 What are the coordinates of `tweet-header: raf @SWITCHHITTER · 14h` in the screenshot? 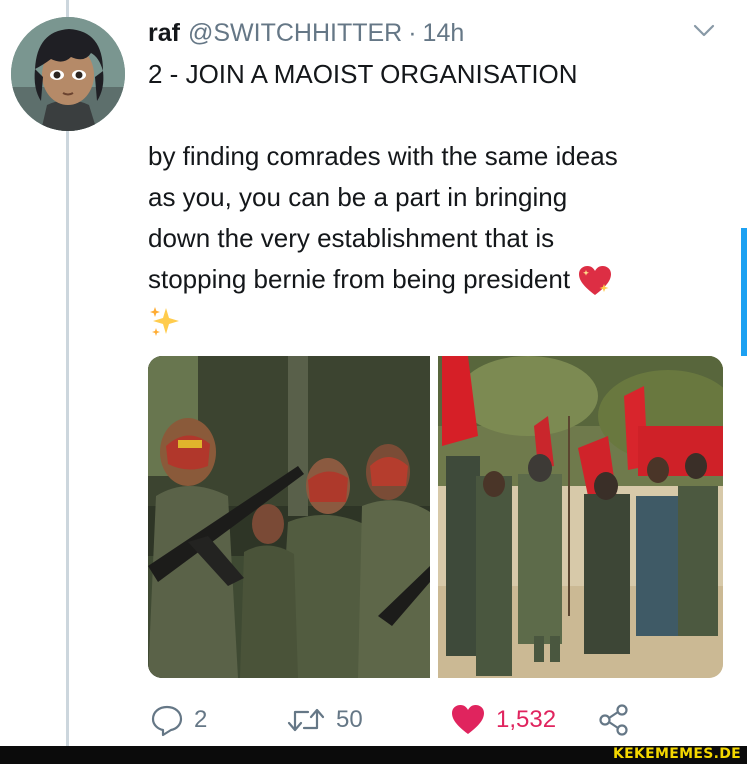 It's located at (306, 33).